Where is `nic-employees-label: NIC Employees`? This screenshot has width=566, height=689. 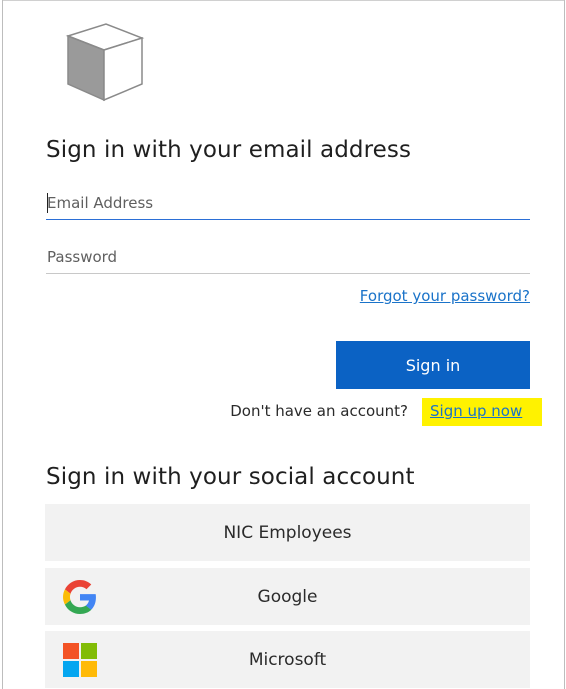
nic-employees-label: NIC Employees is located at coordinates (287, 532).